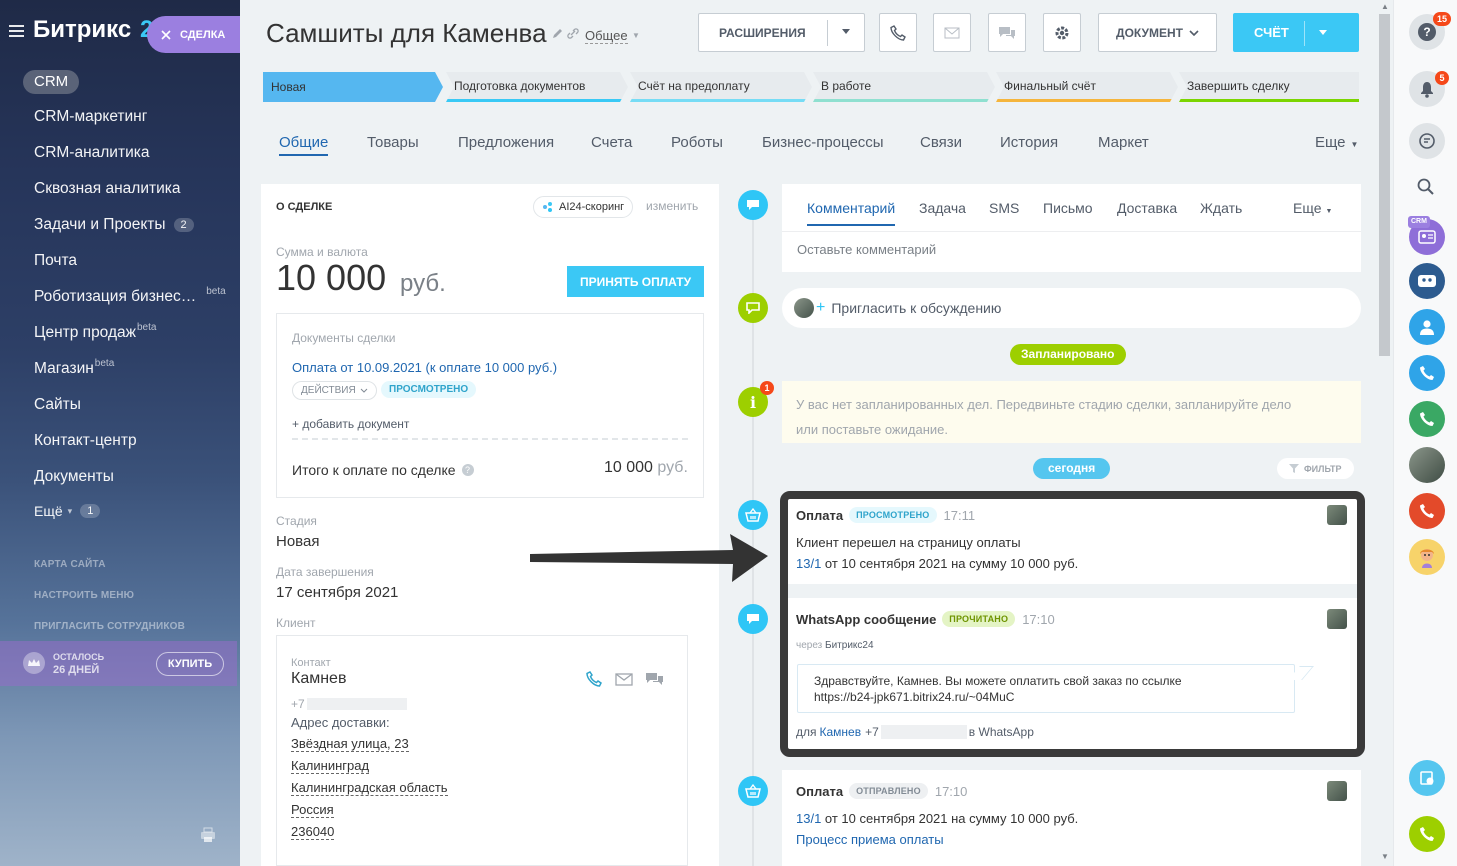 The image size is (1457, 866). Describe the element at coordinates (1385, 6) in the screenshot. I see `scroll-up-icon: ▲` at that location.